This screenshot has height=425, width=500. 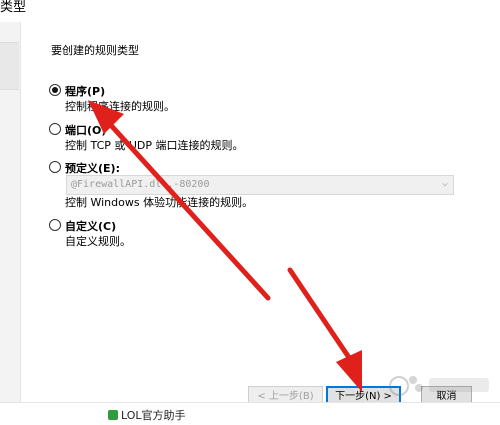 What do you see at coordinates (159, 202) in the screenshot?
I see `predefined-description: 控制 Windows 体验功能连接的规则。` at bounding box center [159, 202].